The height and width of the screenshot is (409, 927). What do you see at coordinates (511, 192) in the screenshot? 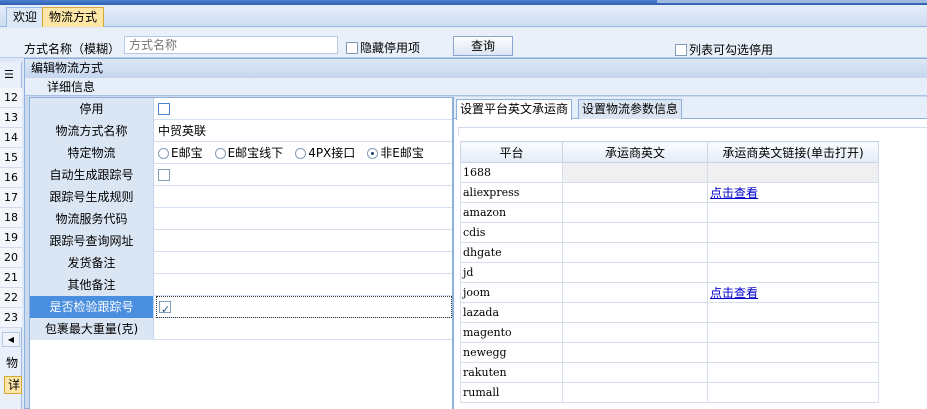
I see `platform-cell: aliexpress` at bounding box center [511, 192].